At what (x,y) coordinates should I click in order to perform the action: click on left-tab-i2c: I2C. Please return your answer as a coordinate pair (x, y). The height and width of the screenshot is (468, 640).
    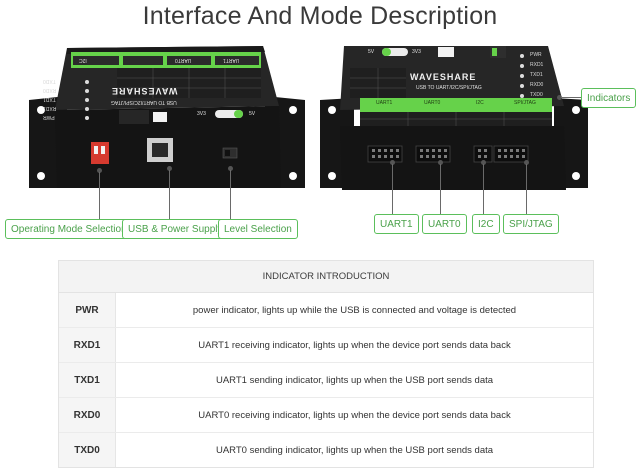
    Looking at the image, I should click on (83, 60).